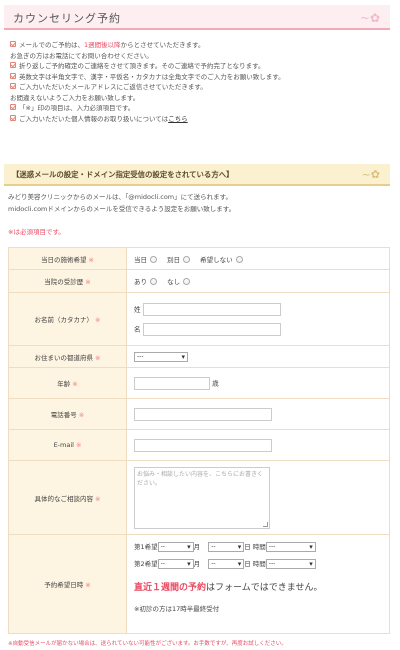  Describe the element at coordinates (197, 17) in the screenshot. I see `page-header: カウンセリング予約 ~✿` at that location.